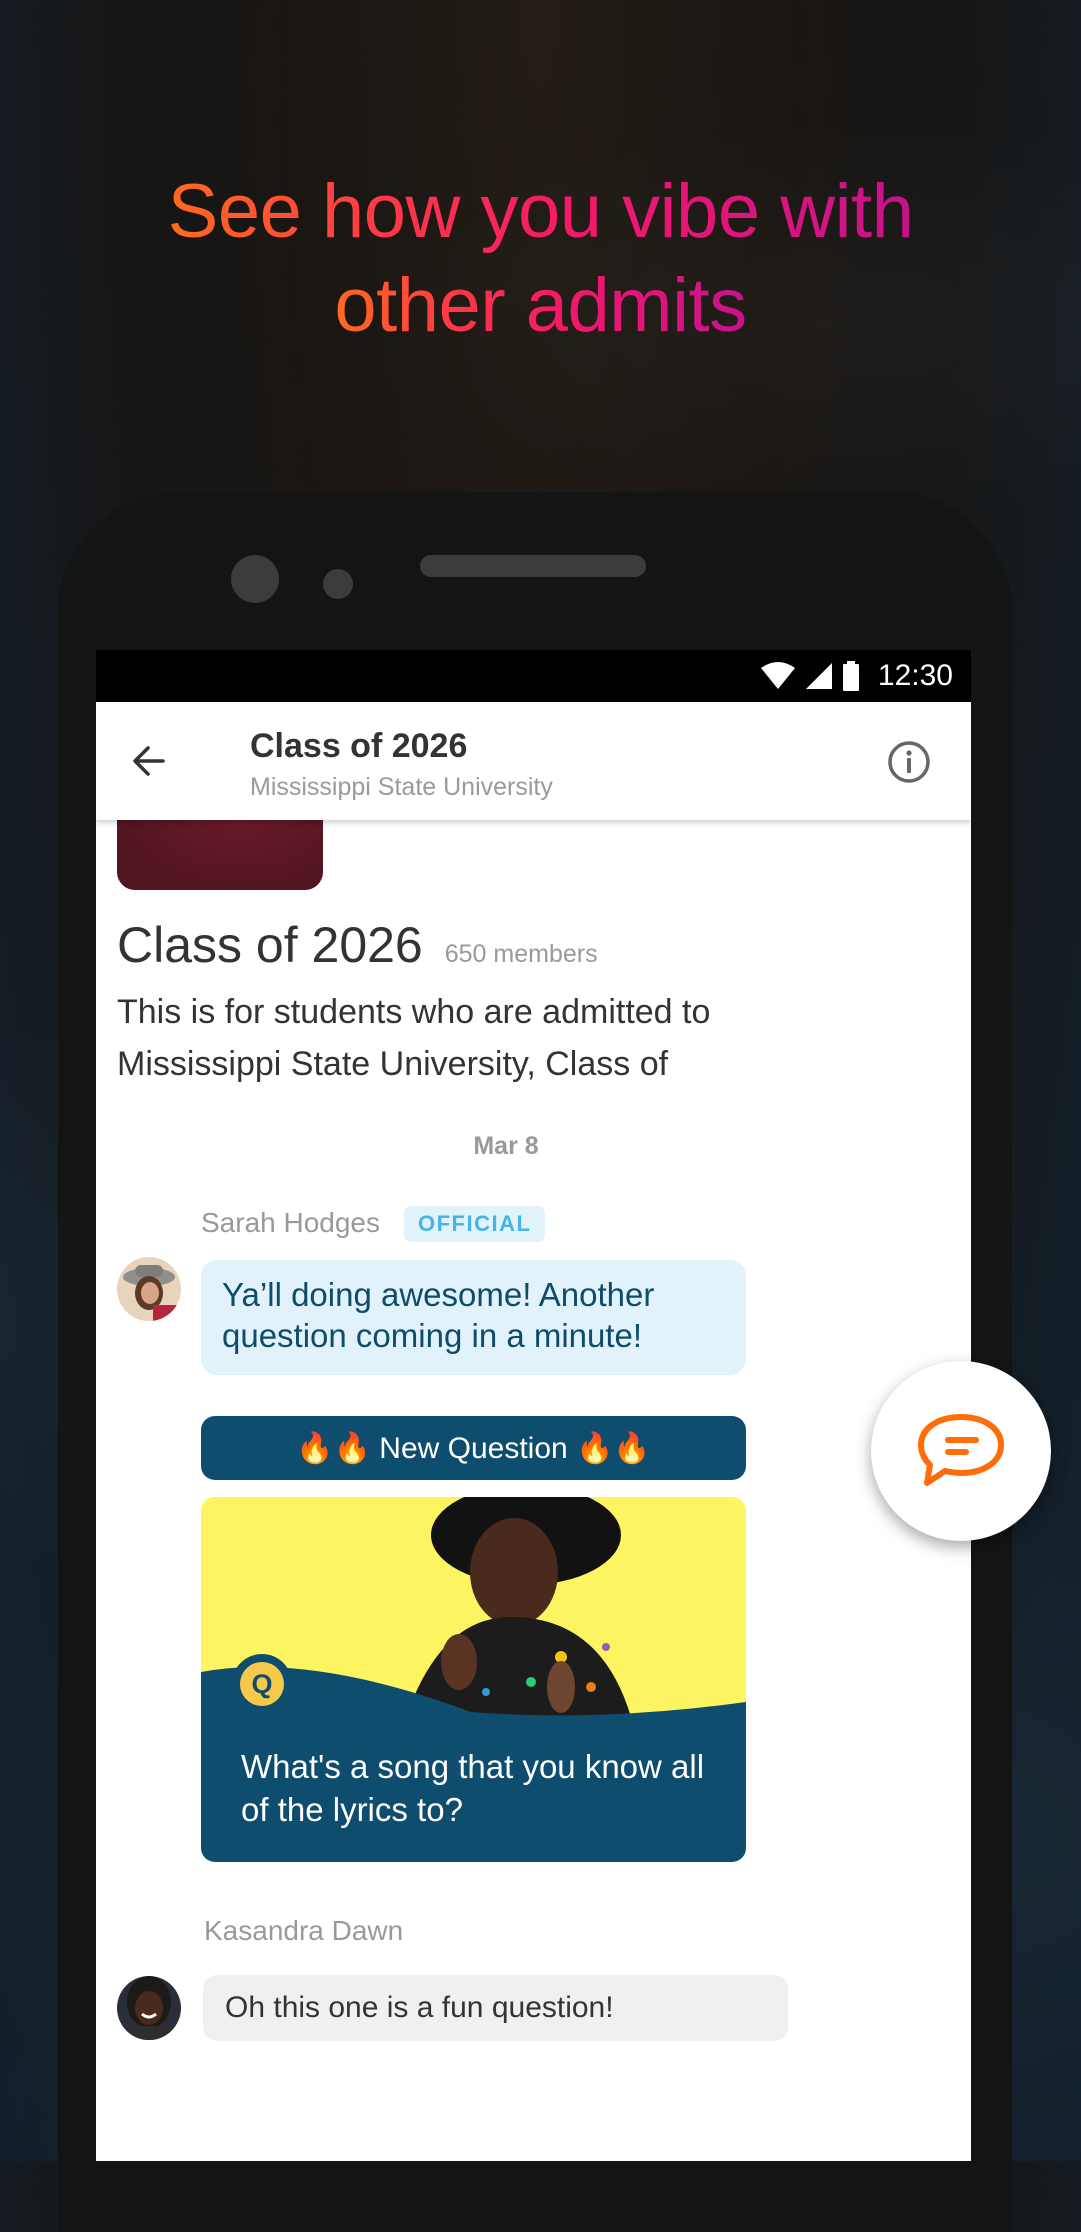 Image resolution: width=1081 pixels, height=2232 pixels. I want to click on promo-headline: See how you vibe with other admits, so click(540, 259).